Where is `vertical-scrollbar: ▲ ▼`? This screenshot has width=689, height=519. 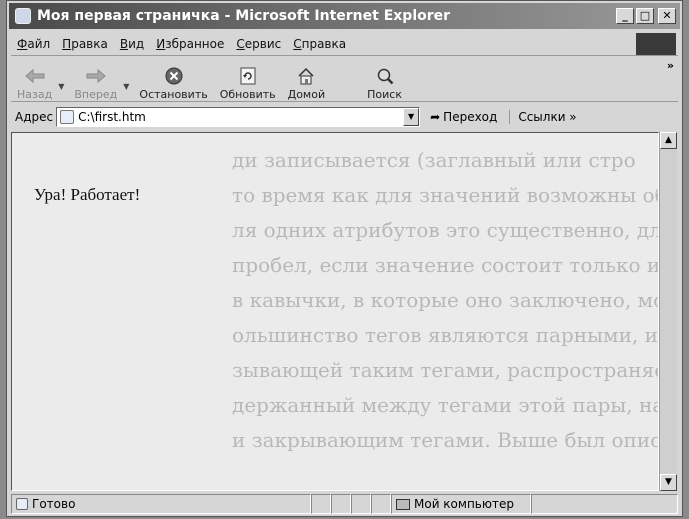 vertical-scrollbar: ▲ ▼ is located at coordinates (668, 311).